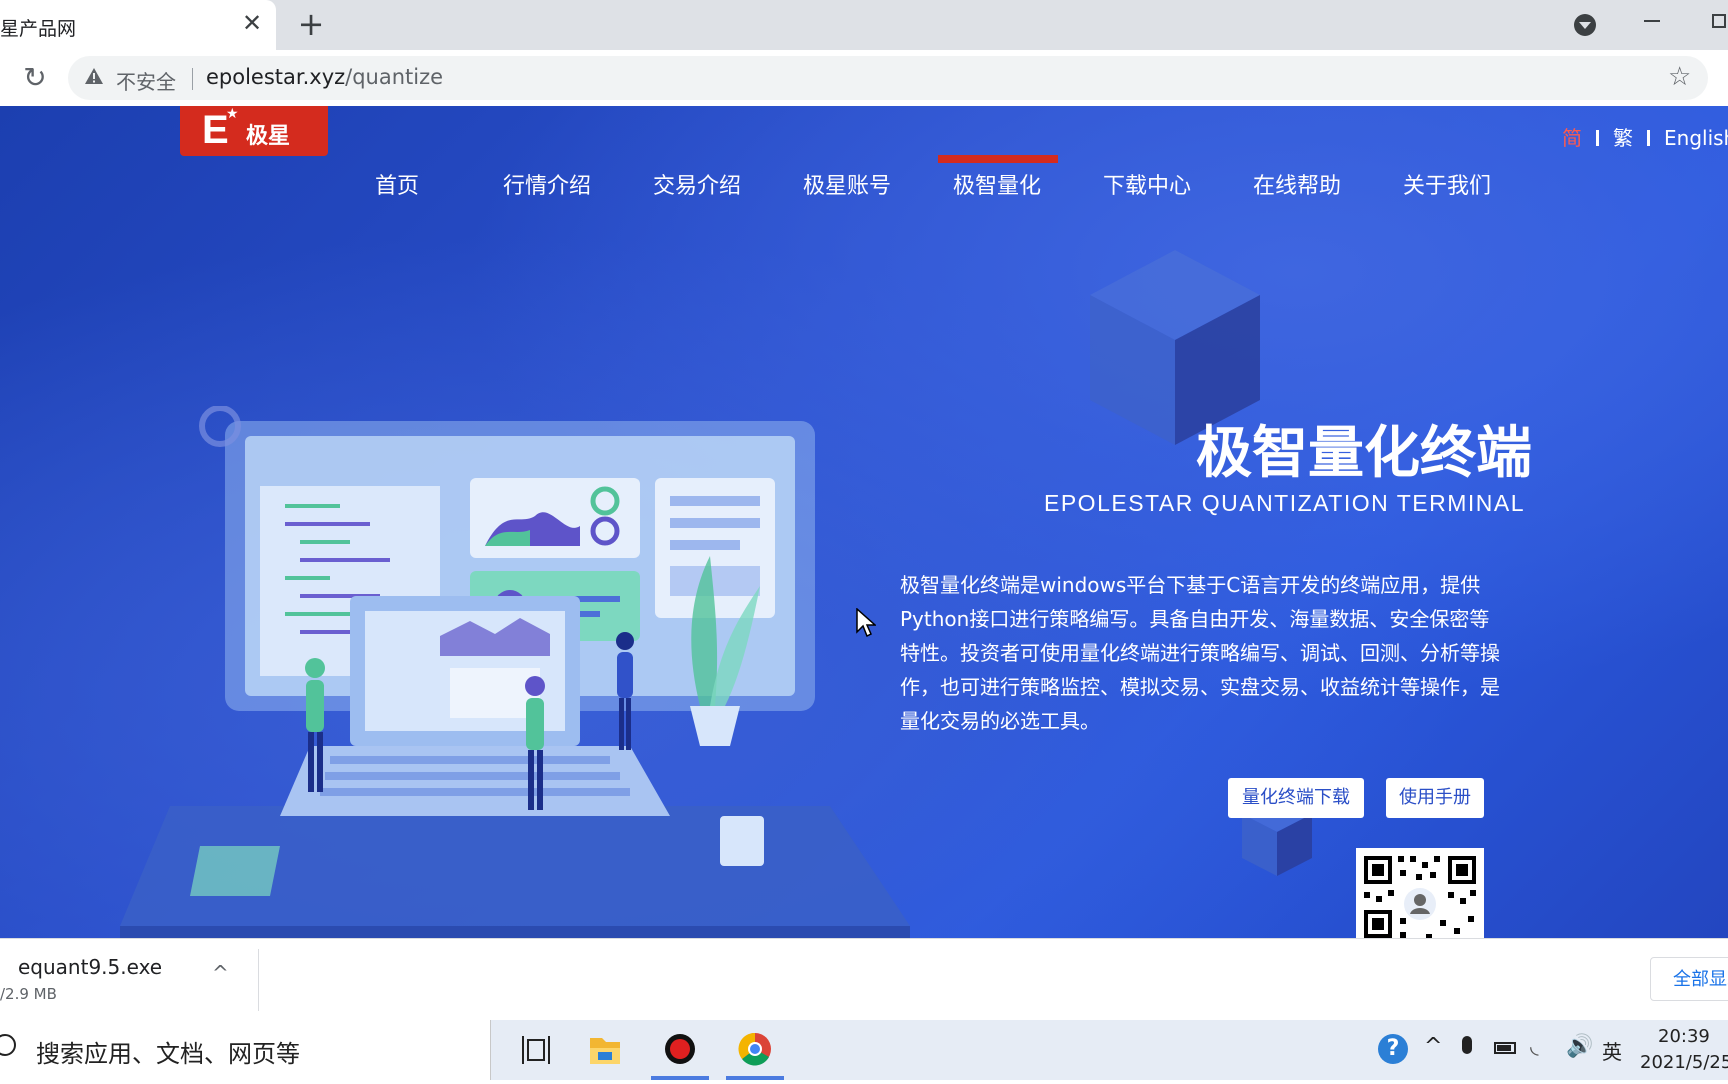  I want to click on nav-item-home: 首页, so click(397, 184).